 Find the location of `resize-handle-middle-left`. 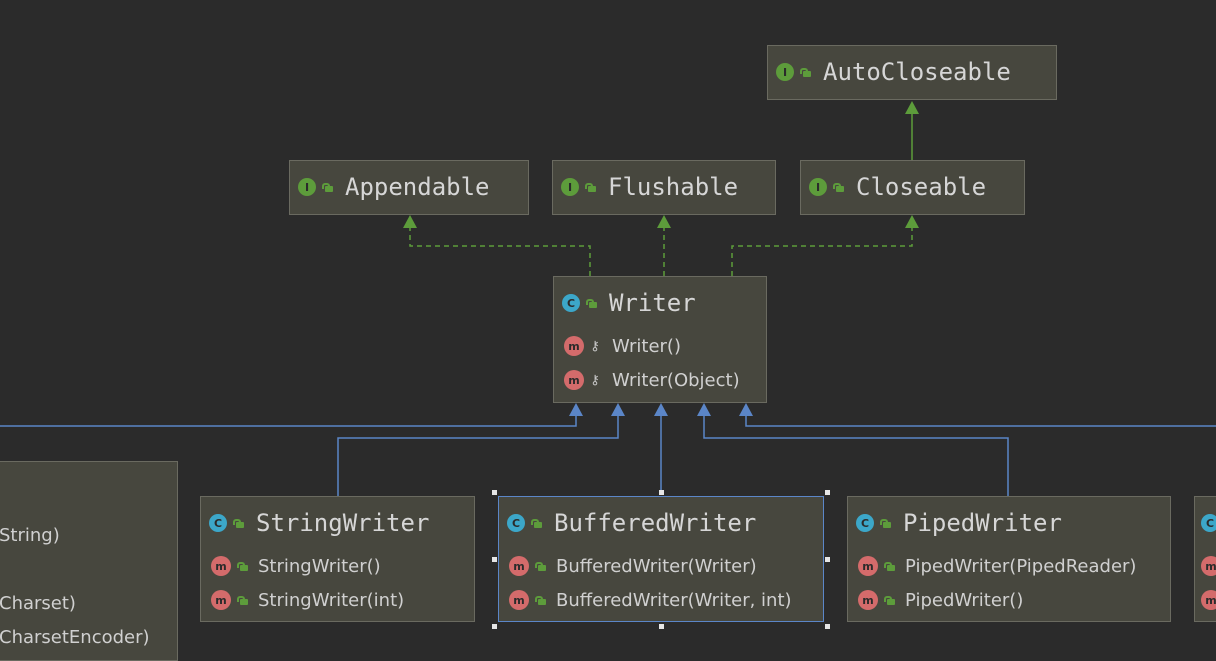

resize-handle-middle-left is located at coordinates (494, 559).